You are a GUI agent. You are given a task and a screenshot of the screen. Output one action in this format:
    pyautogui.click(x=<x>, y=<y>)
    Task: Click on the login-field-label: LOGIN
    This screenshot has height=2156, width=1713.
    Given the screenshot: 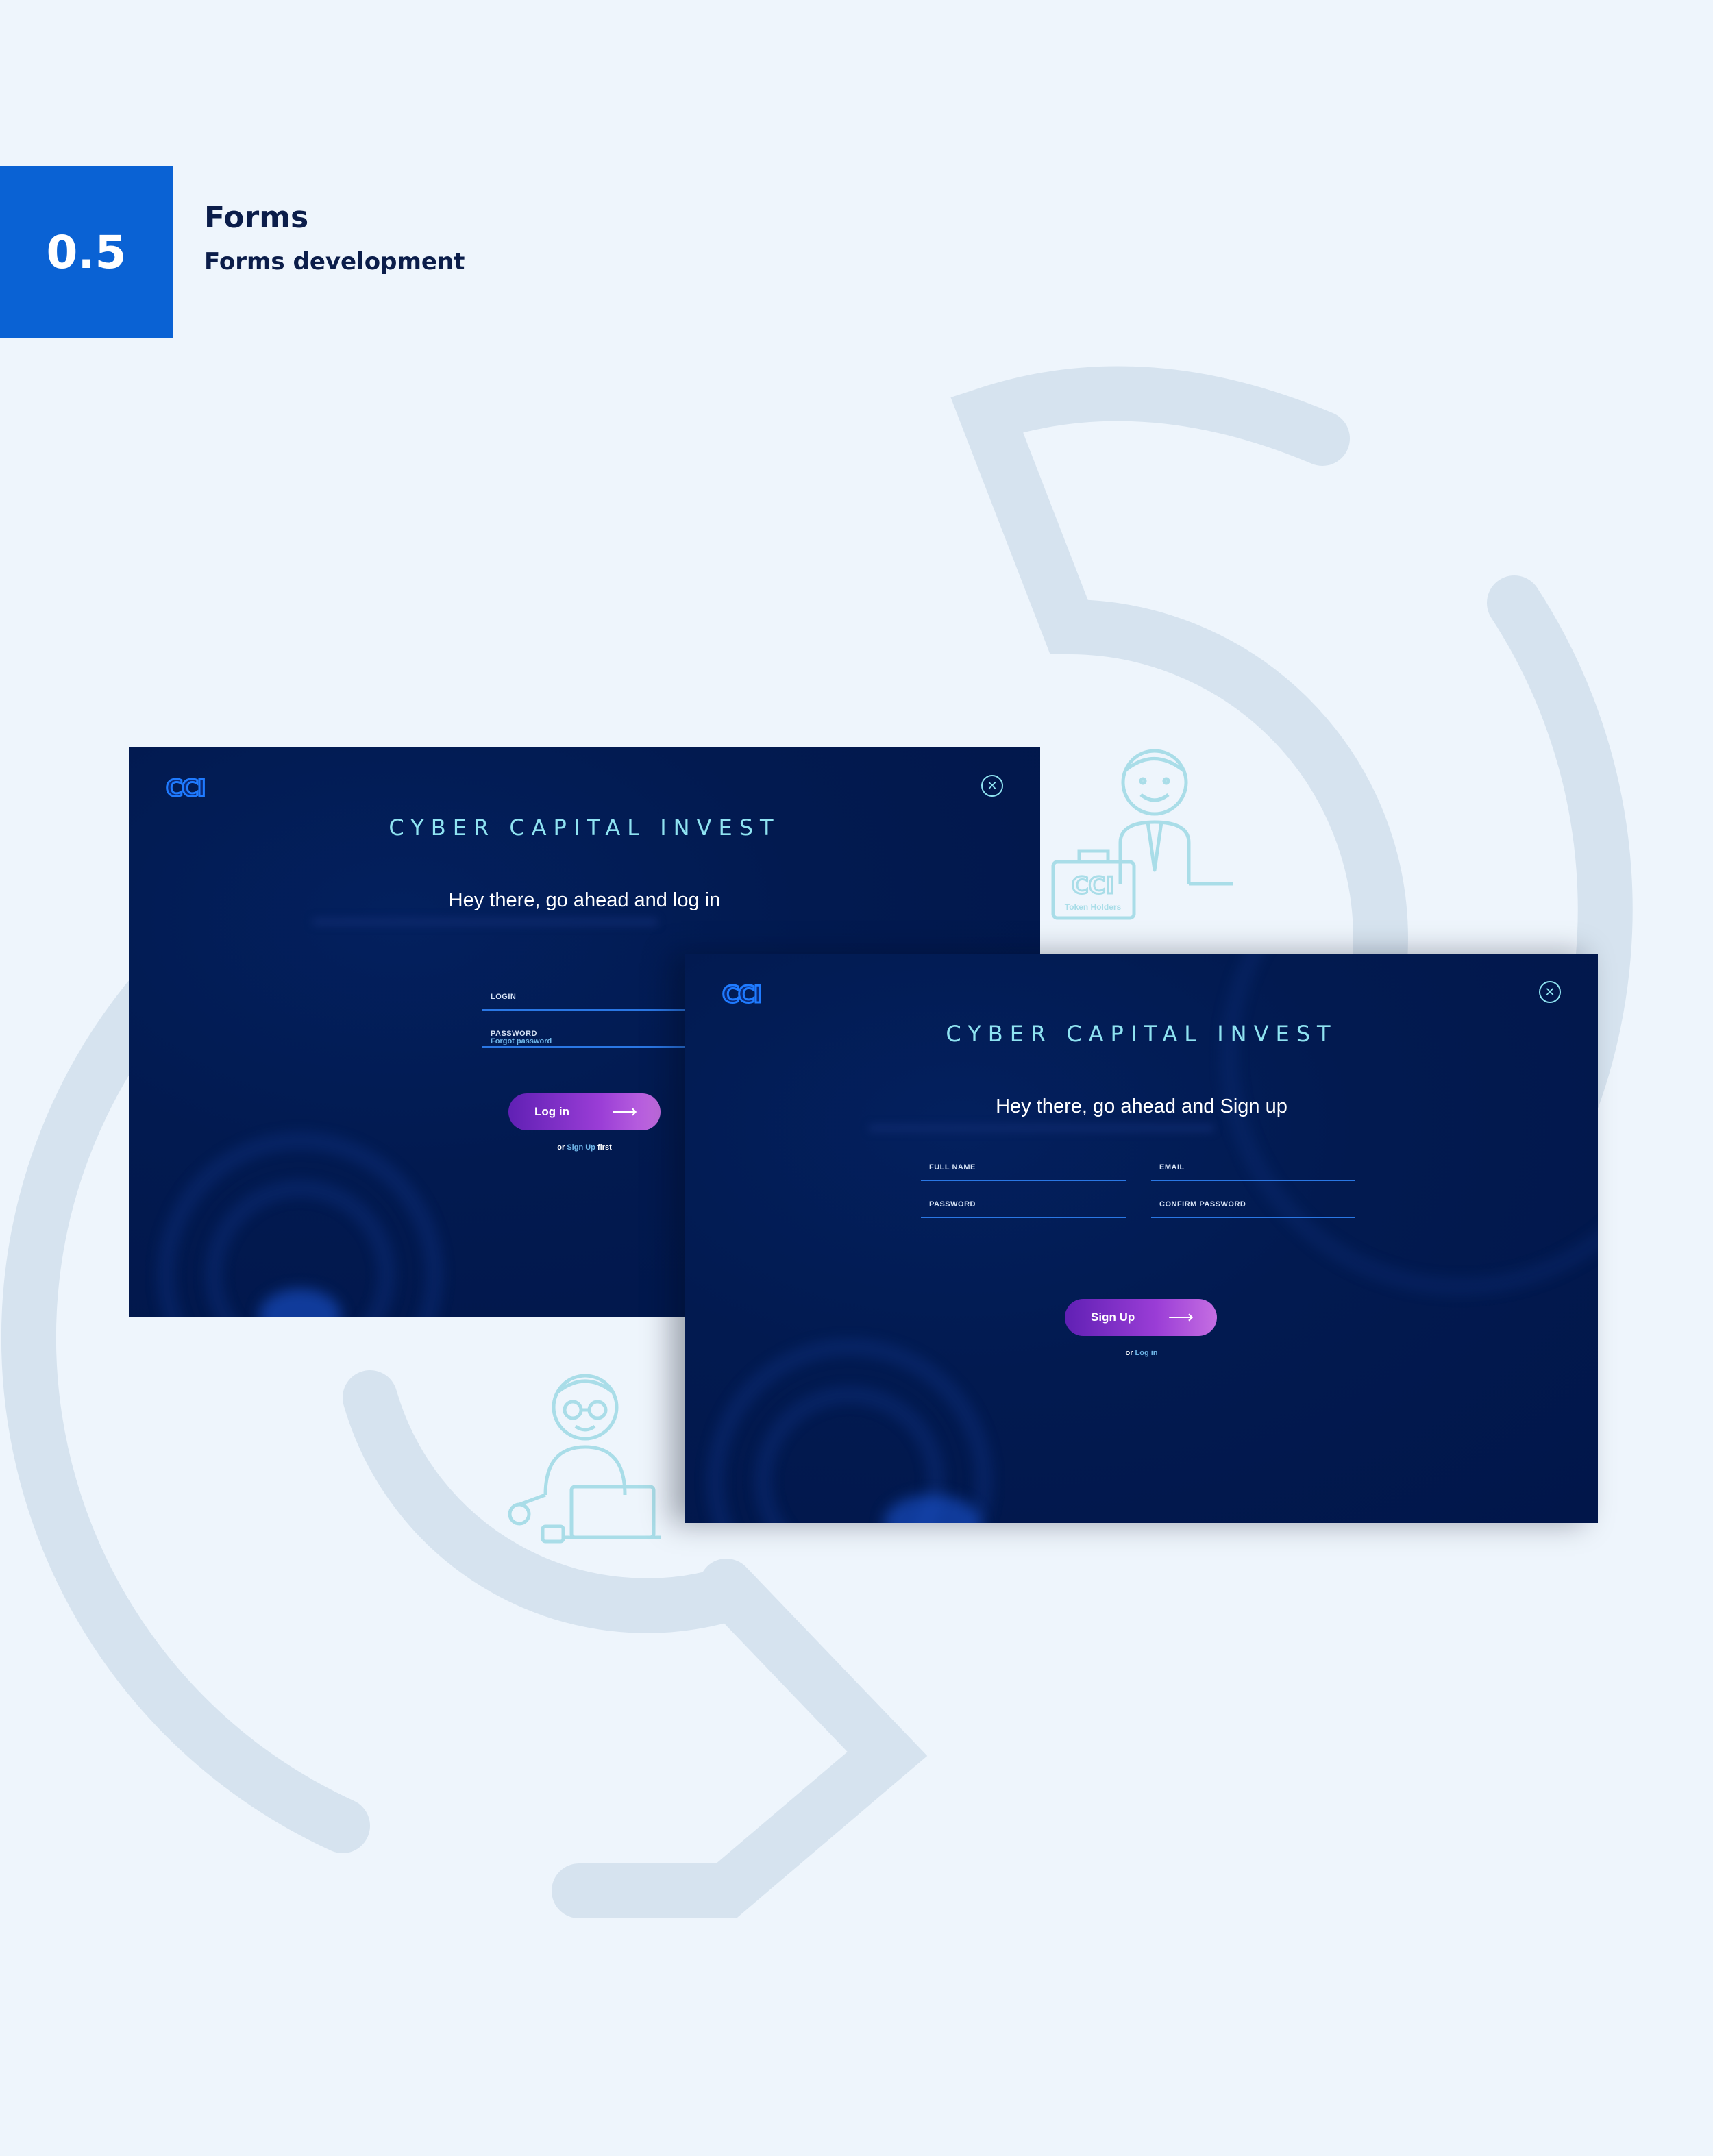 What is the action you would take?
    pyautogui.click(x=504, y=997)
    